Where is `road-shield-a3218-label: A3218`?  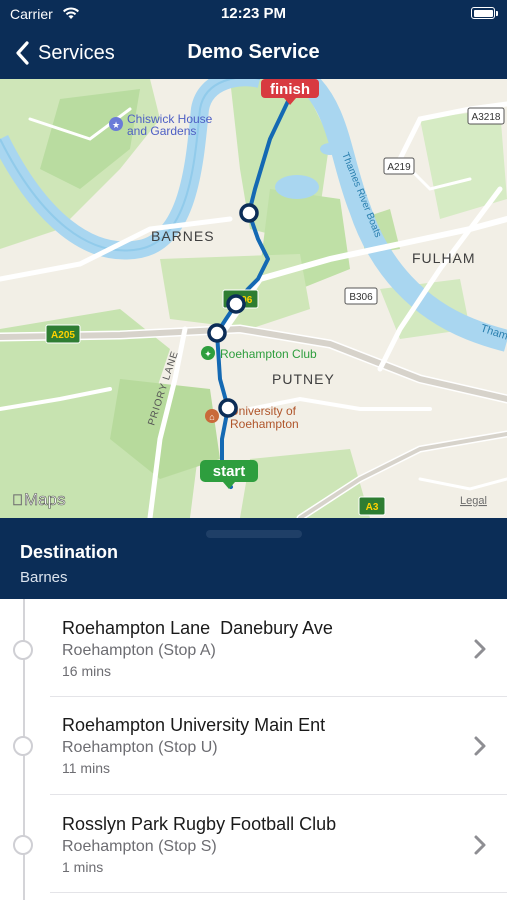 road-shield-a3218-label: A3218 is located at coordinates (486, 117).